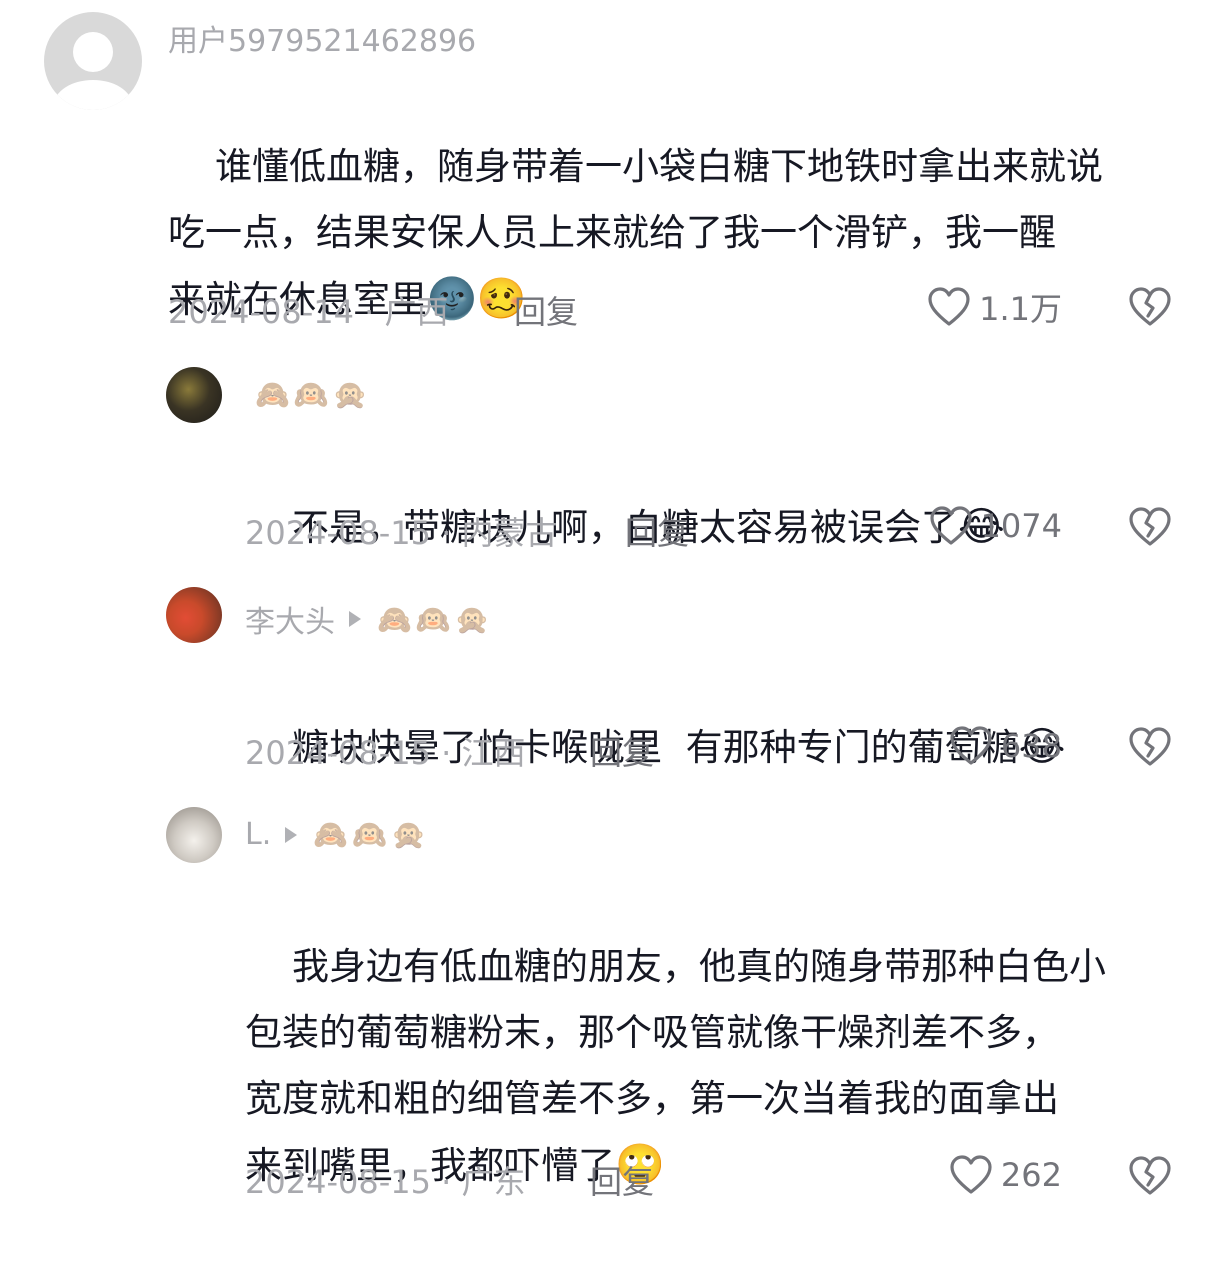 This screenshot has height=1265, width=1224. Describe the element at coordinates (261, 312) in the screenshot. I see `comment-date: 2024-08-14` at that location.